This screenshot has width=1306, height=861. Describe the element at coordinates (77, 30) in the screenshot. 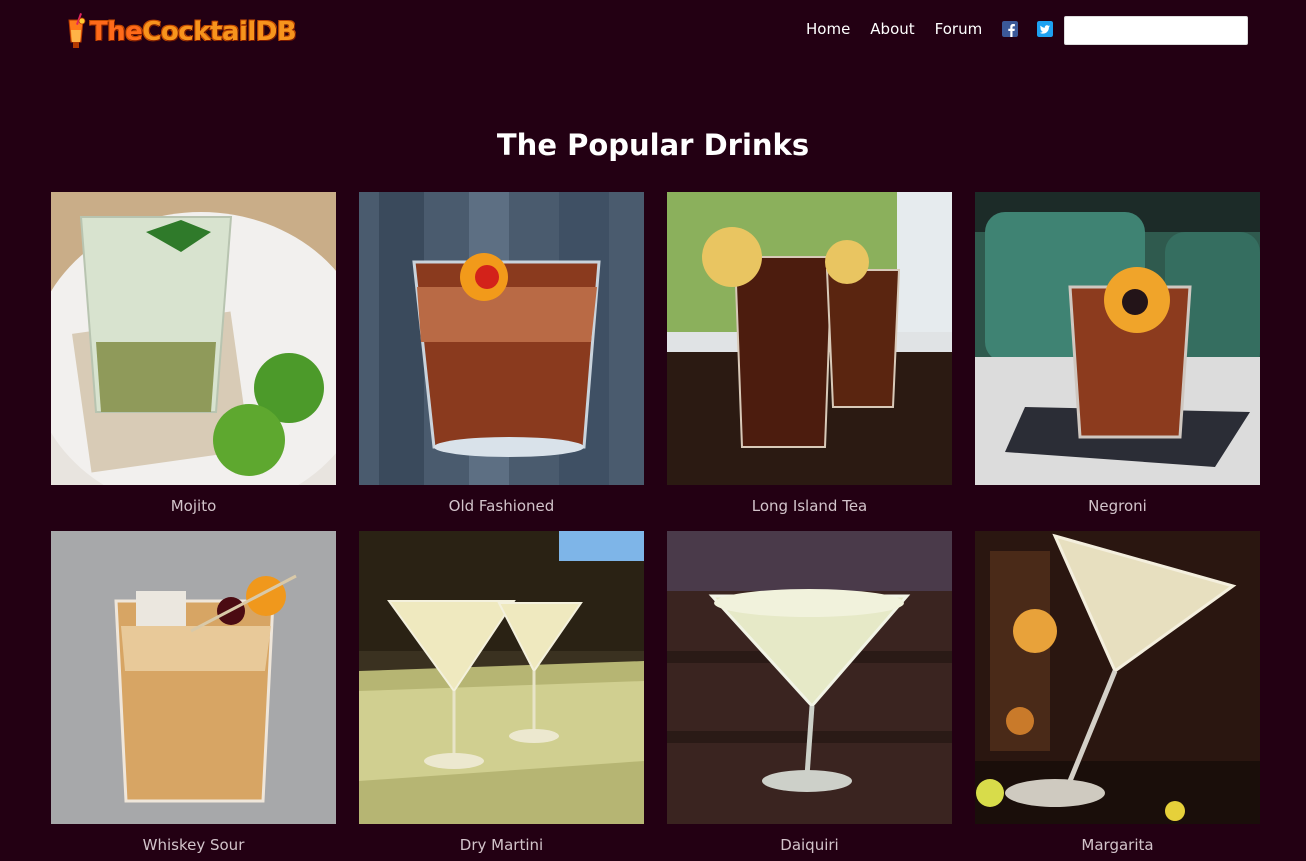

I see `cocktail-glass-icon` at that location.